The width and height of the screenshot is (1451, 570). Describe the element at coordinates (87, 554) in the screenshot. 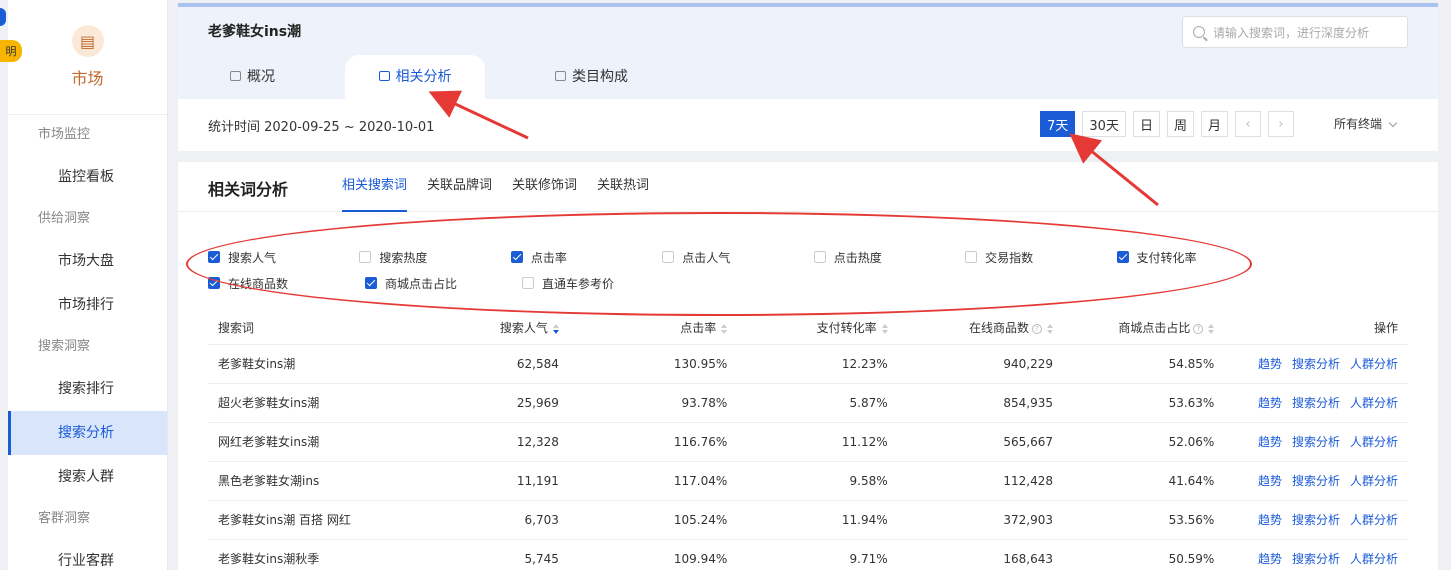

I see `sidebar-item: 行业客群` at that location.